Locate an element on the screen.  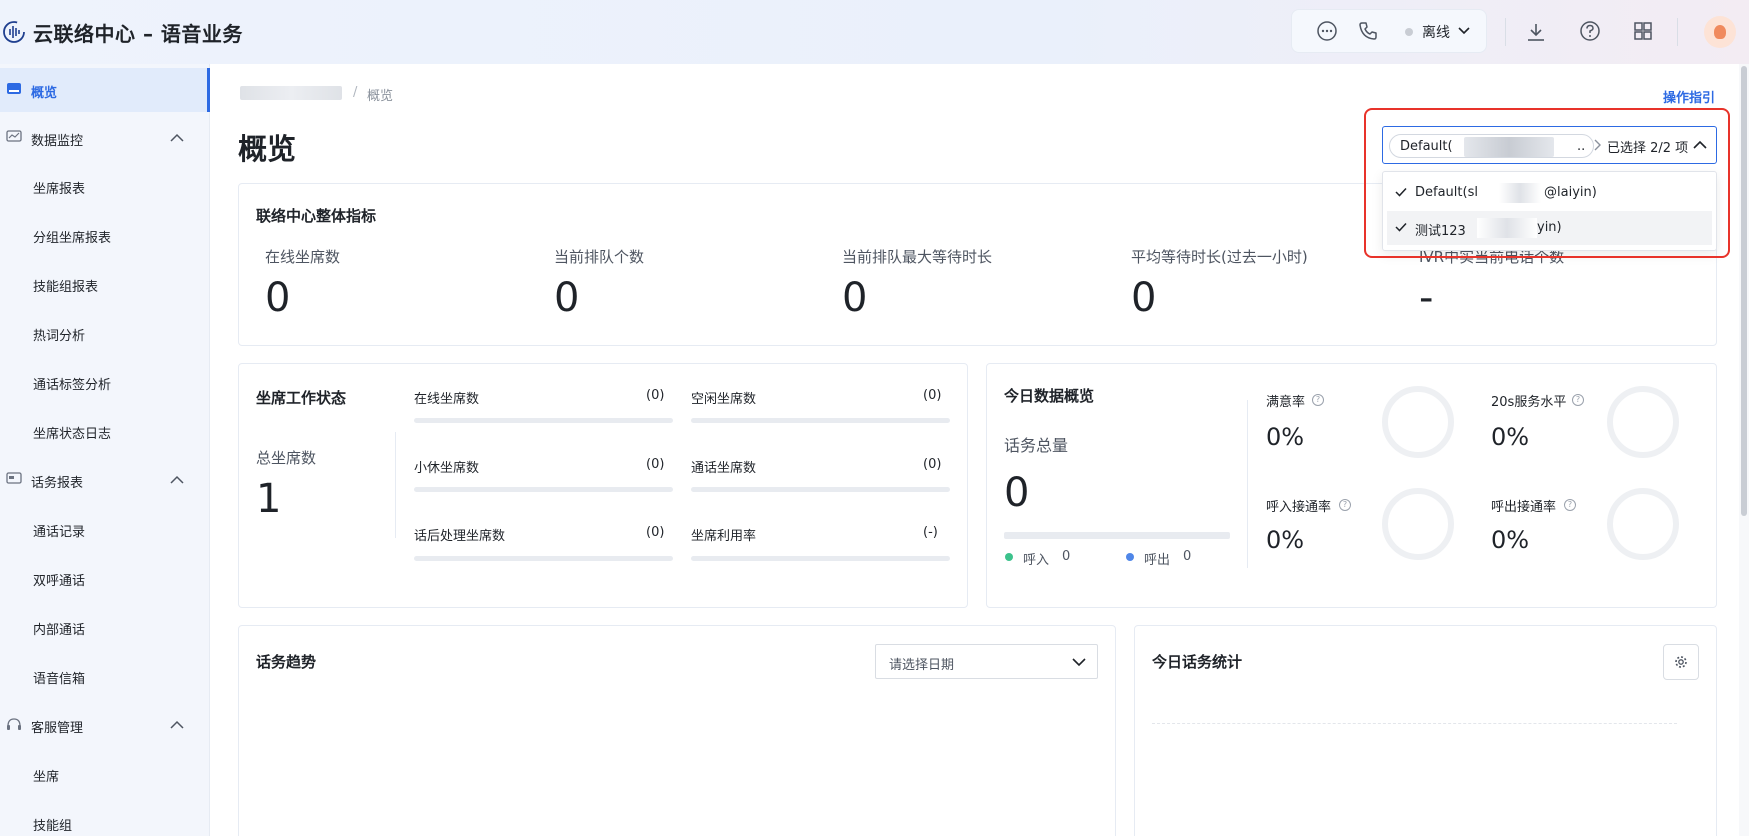
rate-label: 满意率 is located at coordinates (1286, 402).